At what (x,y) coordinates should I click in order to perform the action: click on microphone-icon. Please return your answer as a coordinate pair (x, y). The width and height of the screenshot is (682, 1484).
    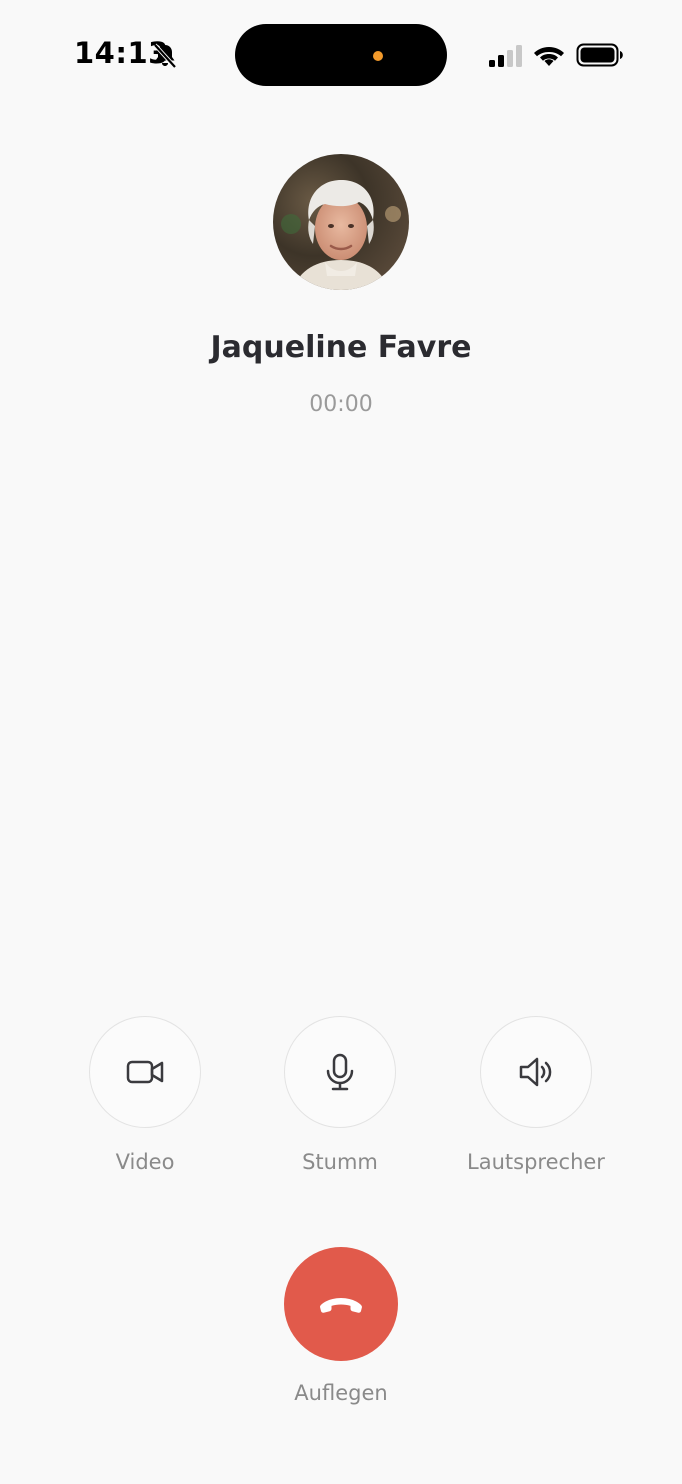
    Looking at the image, I should click on (340, 1072).